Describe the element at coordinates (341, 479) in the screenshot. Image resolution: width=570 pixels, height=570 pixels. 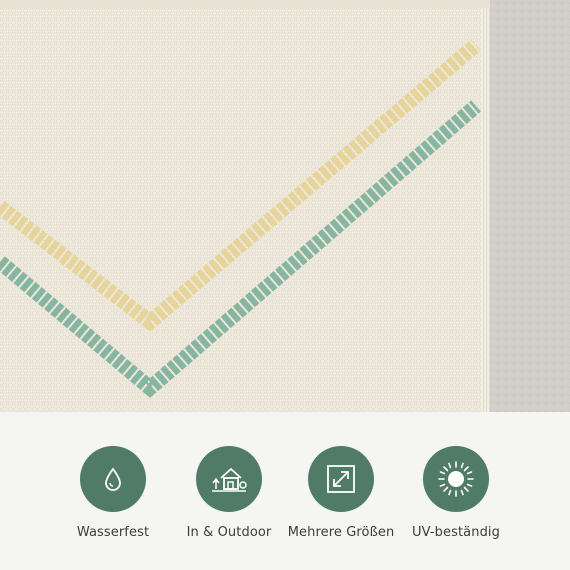
I see `resize-arrows-icon` at that location.